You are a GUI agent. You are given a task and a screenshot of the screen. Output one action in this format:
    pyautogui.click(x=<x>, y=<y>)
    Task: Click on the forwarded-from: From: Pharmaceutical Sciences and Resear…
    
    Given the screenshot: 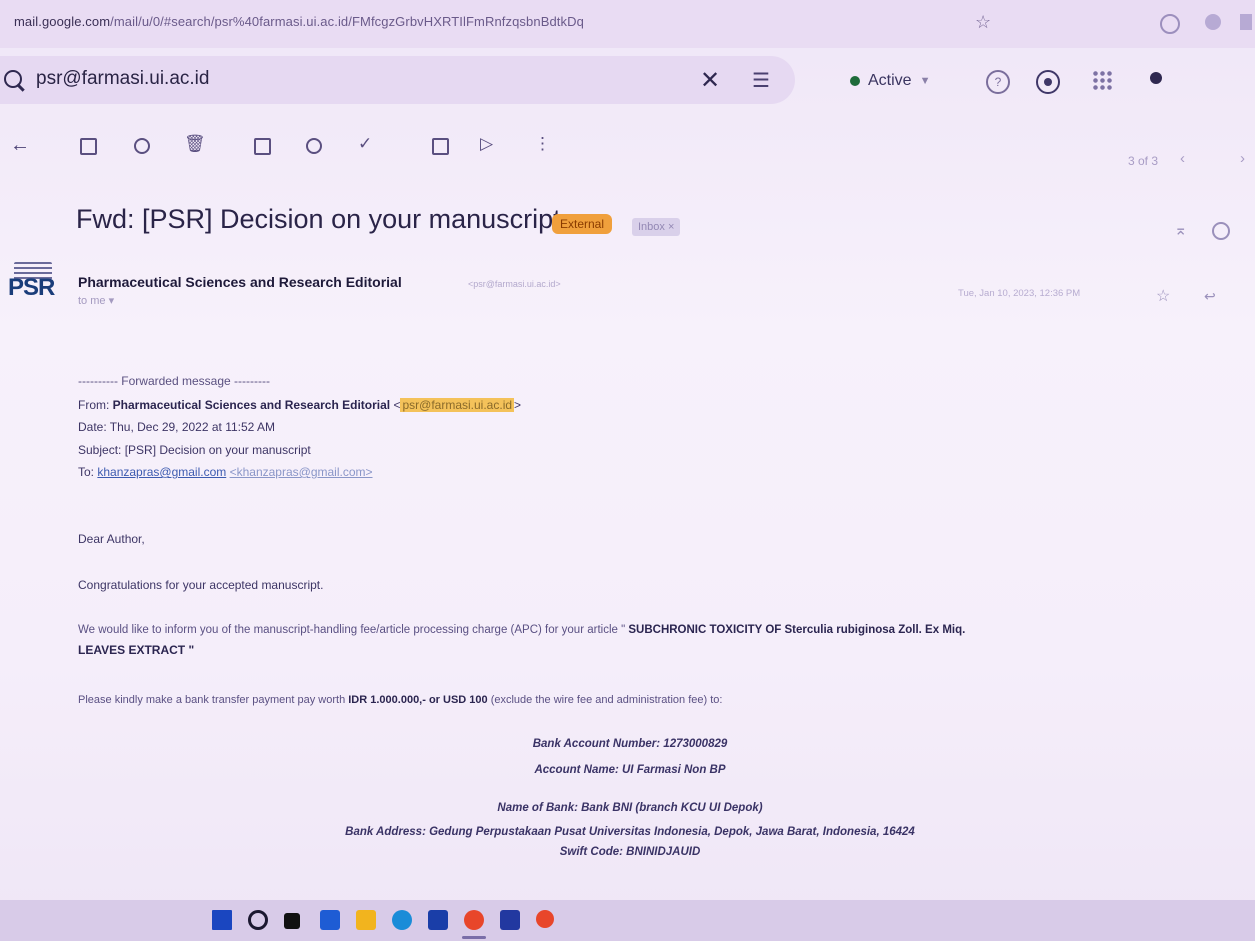 What is the action you would take?
    pyautogui.click(x=300, y=405)
    